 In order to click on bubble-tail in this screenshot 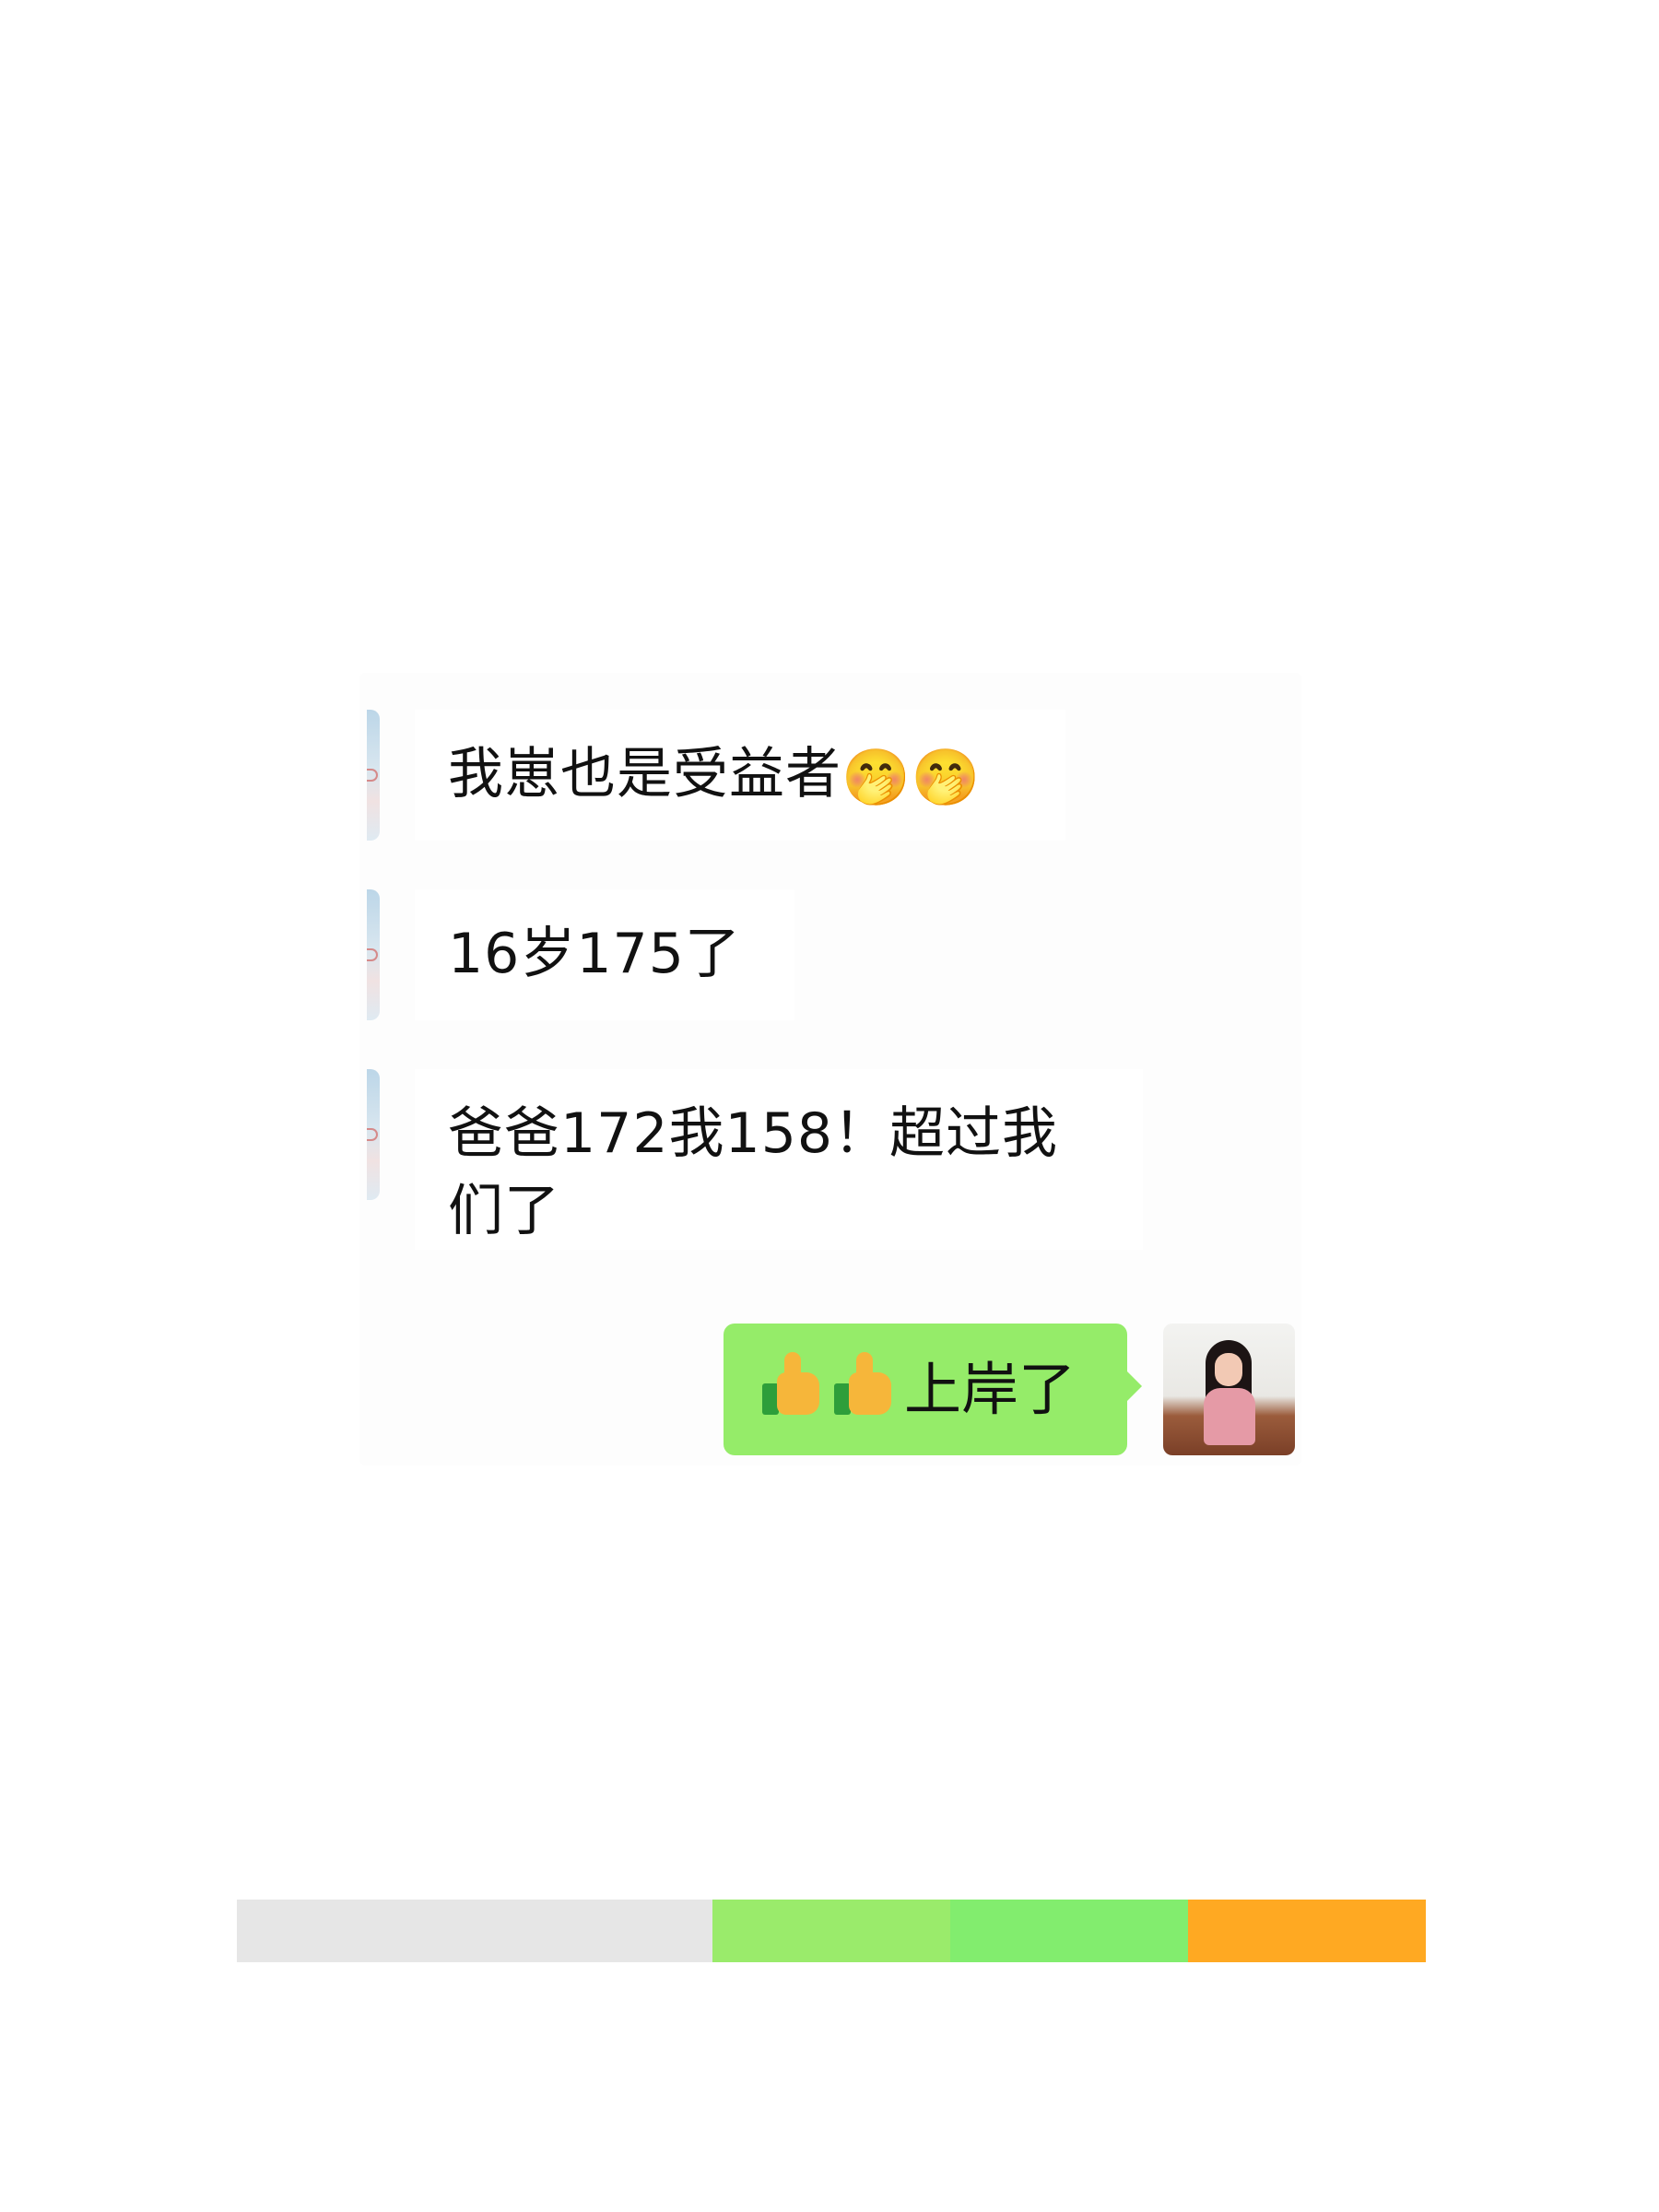, I will do `click(1133, 1386)`.